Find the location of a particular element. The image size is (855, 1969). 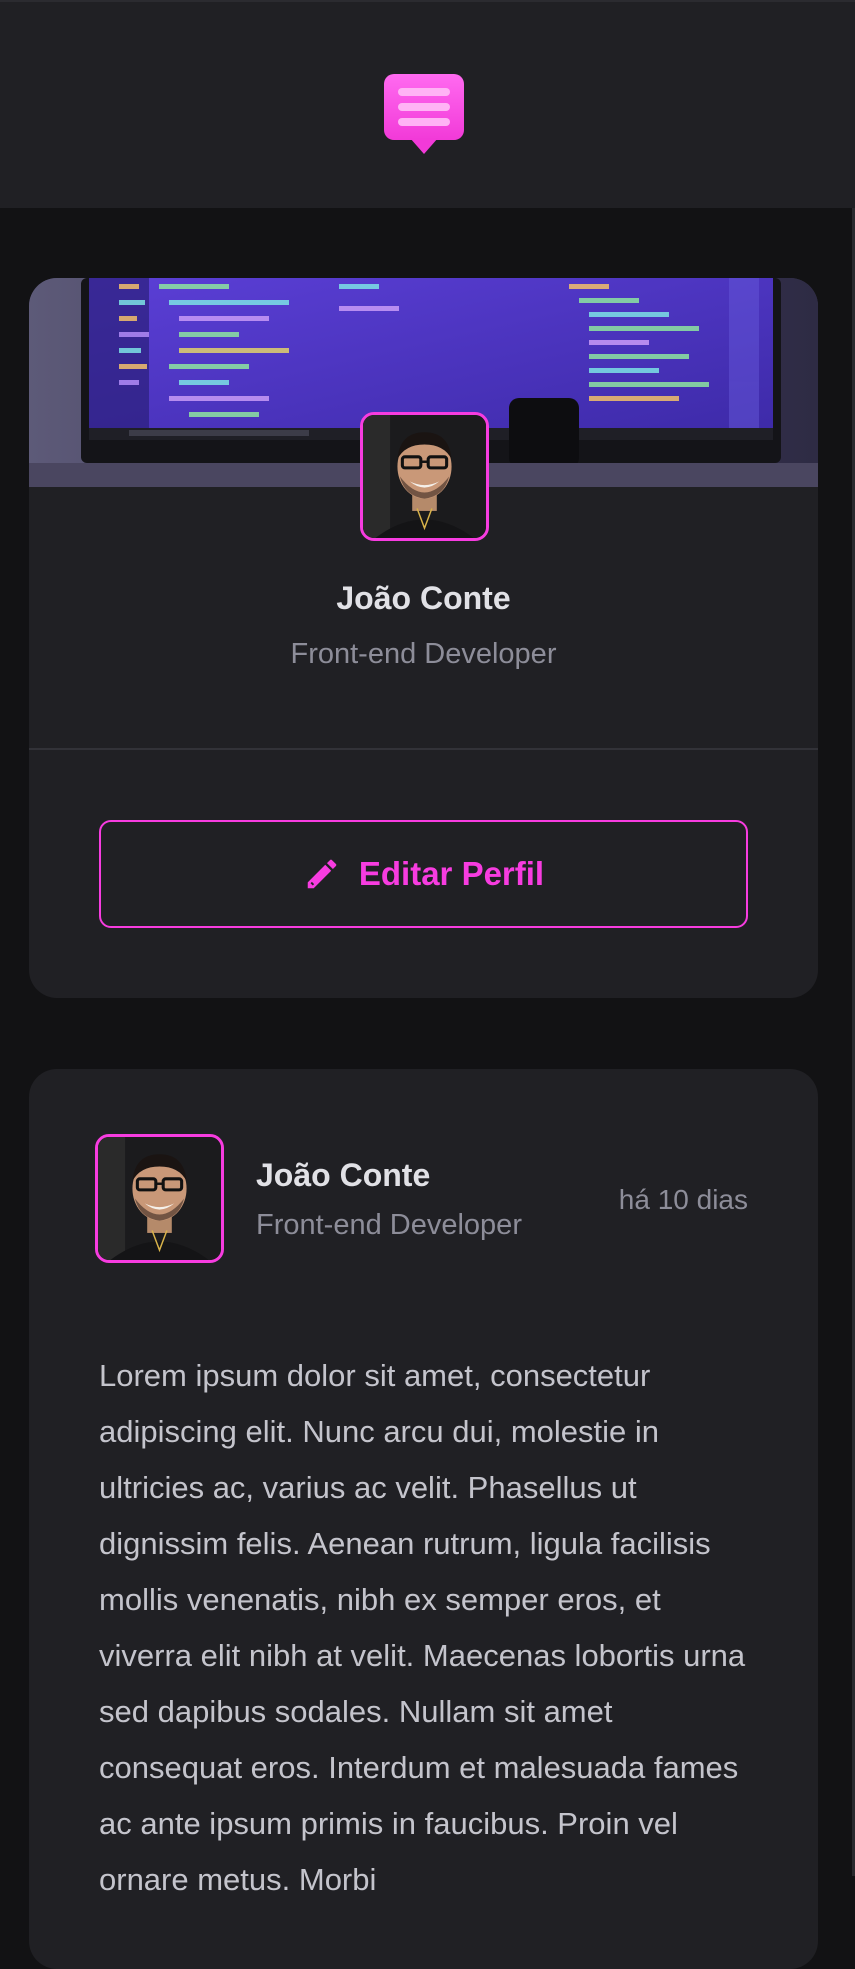

divider is located at coordinates (423, 749).